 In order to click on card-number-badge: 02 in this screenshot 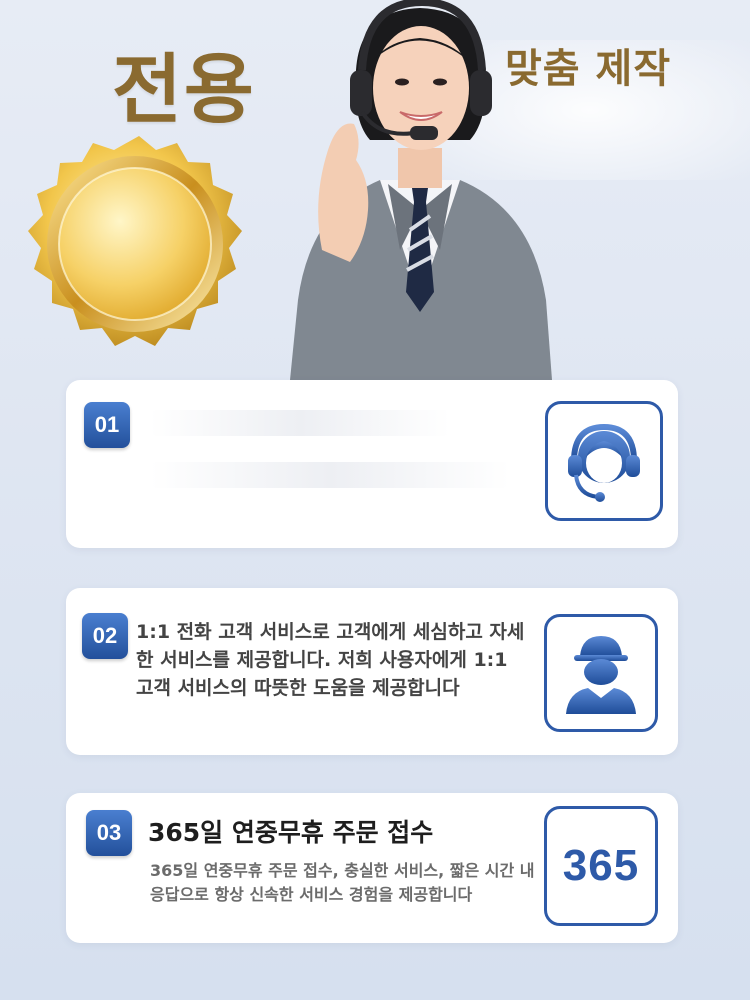, I will do `click(105, 636)`.